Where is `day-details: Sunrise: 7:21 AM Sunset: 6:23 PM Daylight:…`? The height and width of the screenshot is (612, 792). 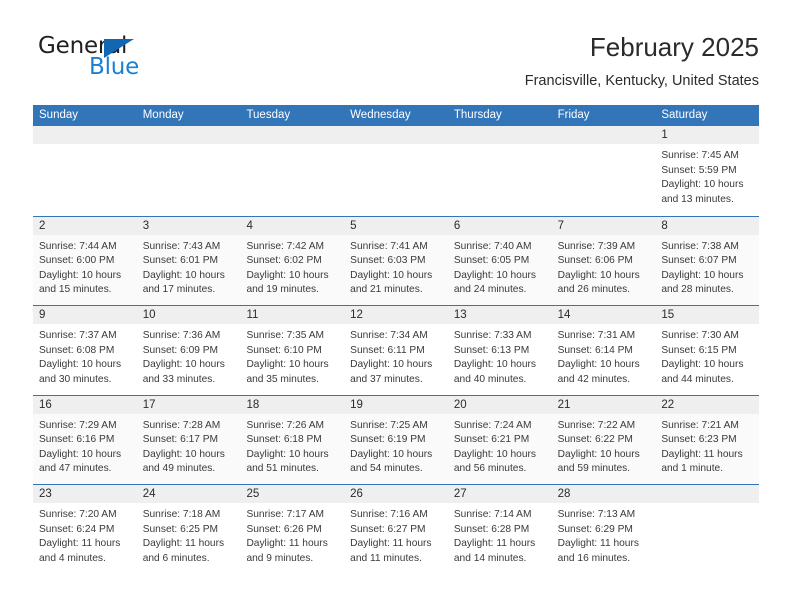 day-details: Sunrise: 7:21 AM Sunset: 6:23 PM Daylight:… is located at coordinates (707, 445).